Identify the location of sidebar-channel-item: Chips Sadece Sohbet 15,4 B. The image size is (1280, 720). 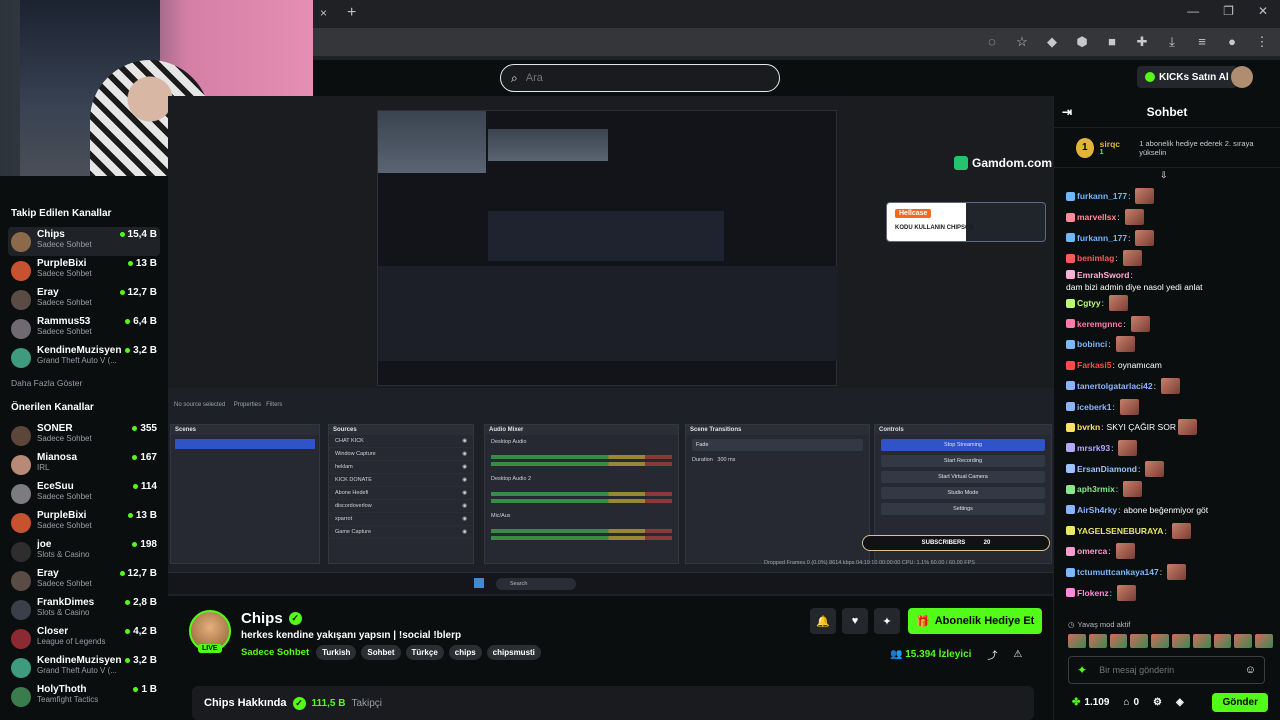
(84, 241).